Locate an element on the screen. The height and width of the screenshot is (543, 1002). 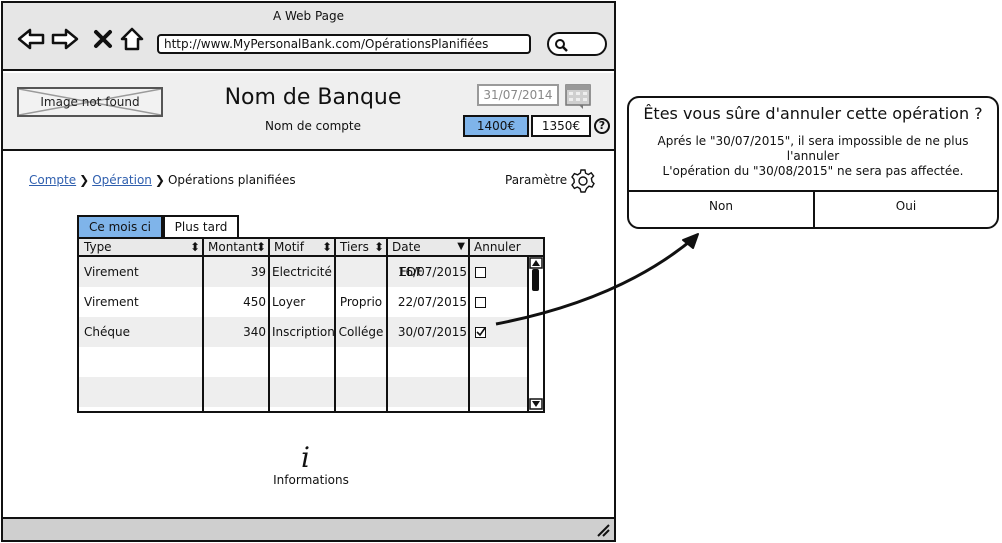
tab-ce-mois-ci: Ce mois ci is located at coordinates (120, 226).